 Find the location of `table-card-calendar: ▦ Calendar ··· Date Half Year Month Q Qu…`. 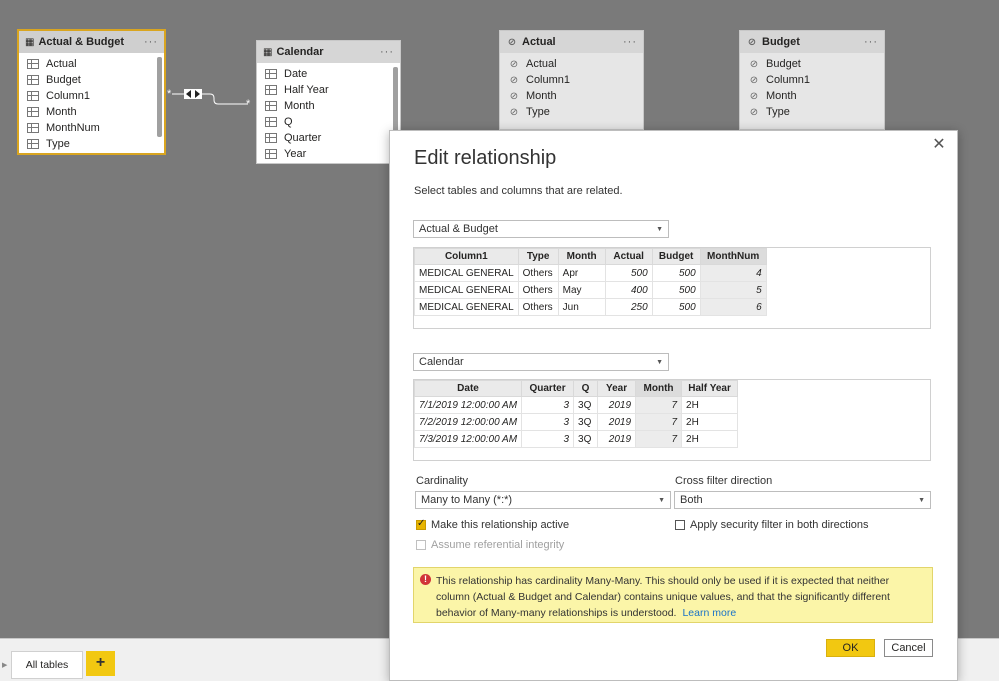

table-card-calendar: ▦ Calendar ··· Date Half Year Month Q Qu… is located at coordinates (328, 102).